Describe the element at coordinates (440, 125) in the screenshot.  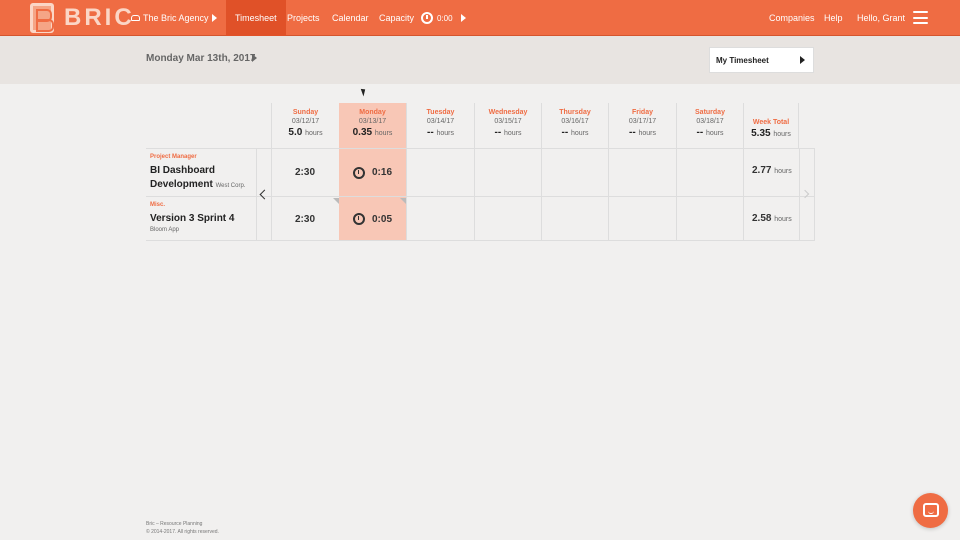
I see `day-header-tuesday: Tuesday 03/14/17 -- hours` at that location.